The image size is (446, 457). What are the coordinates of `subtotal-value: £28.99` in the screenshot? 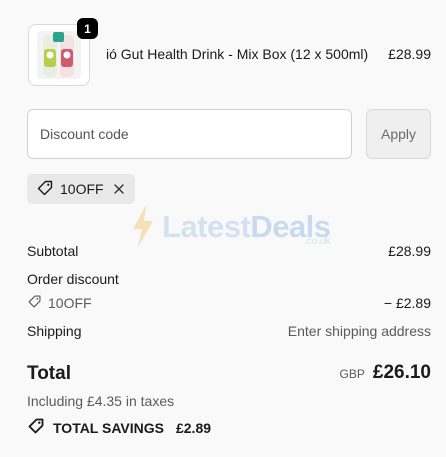 It's located at (409, 251).